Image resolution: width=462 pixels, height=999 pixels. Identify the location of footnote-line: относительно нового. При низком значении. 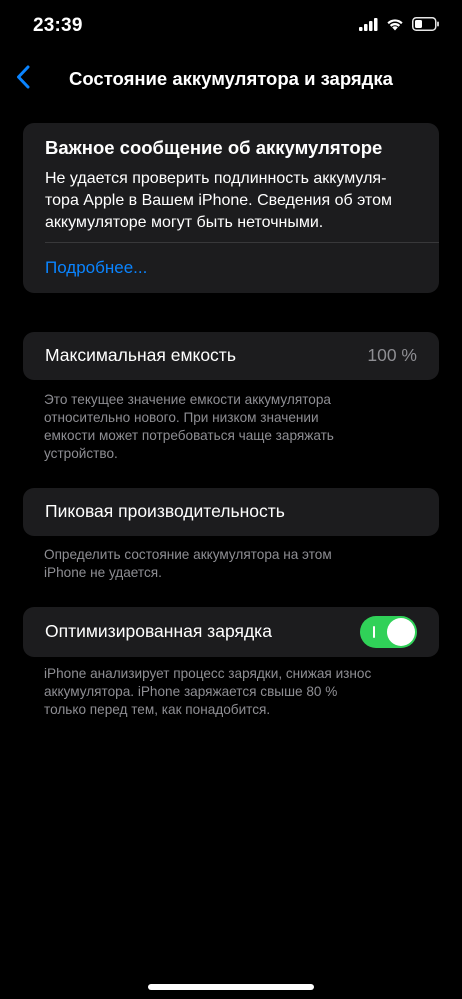
(181, 417).